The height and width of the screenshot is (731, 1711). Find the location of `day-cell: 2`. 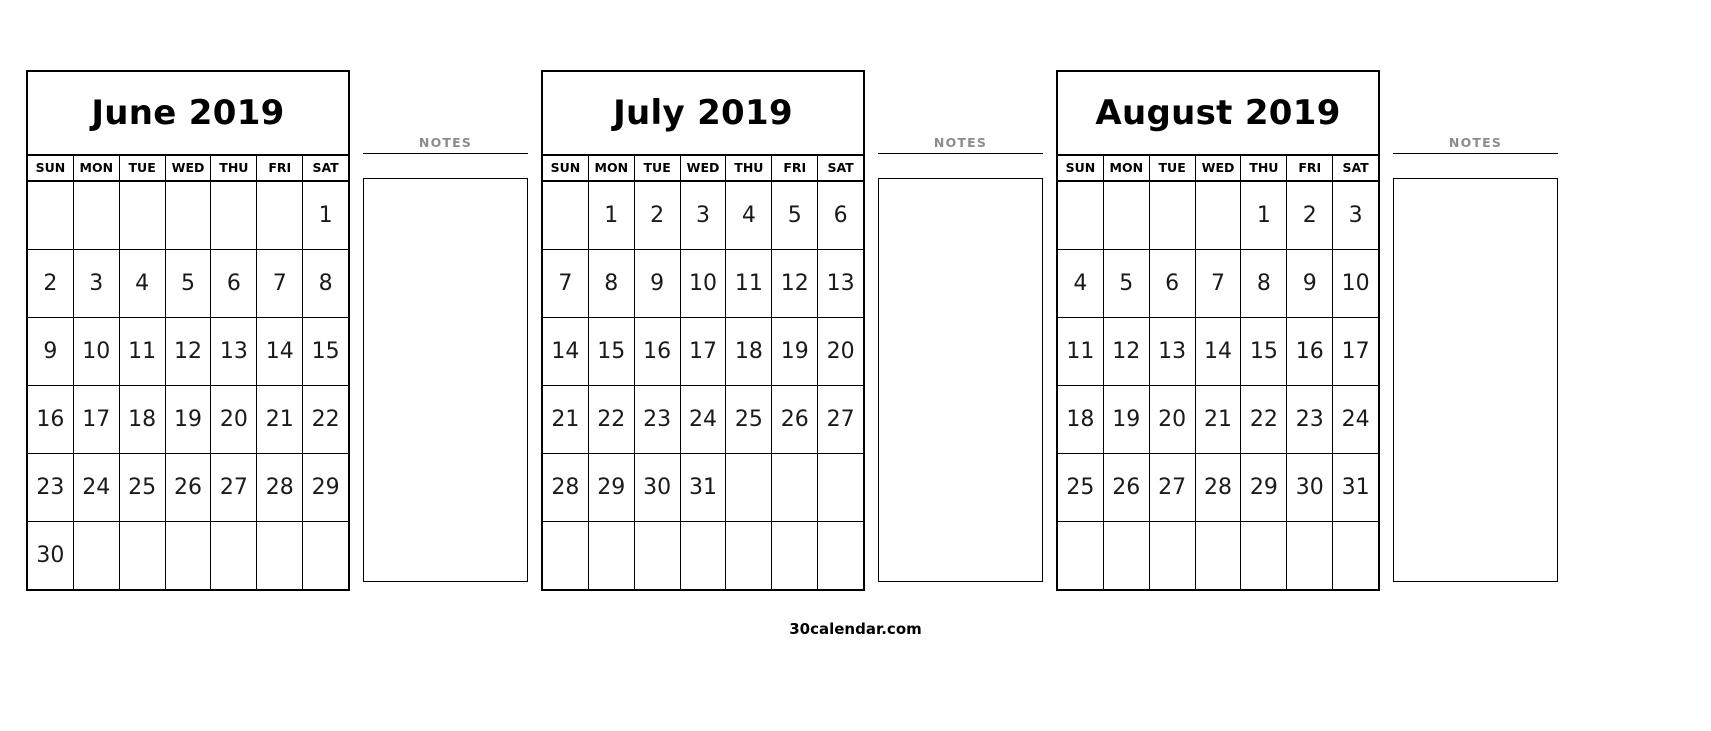

day-cell: 2 is located at coordinates (658, 215).